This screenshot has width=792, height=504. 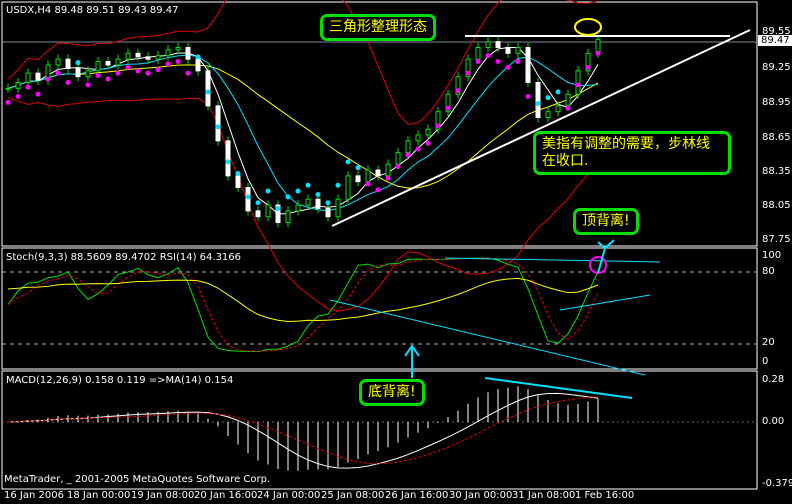 I want to click on highlight-ellipse, so click(x=588, y=27).